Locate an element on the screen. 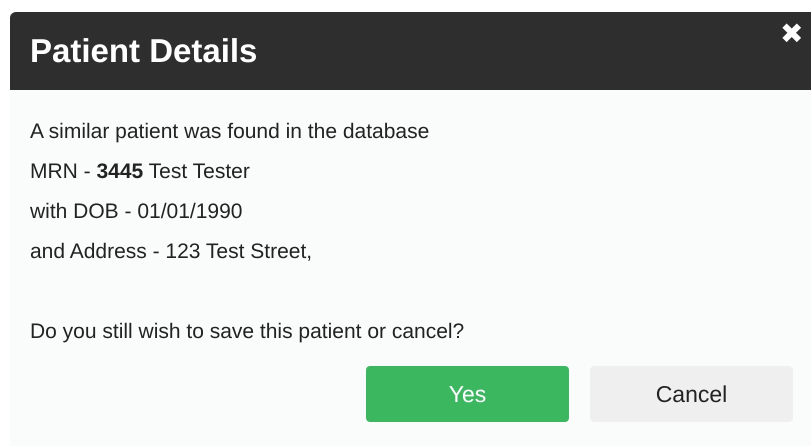 The width and height of the screenshot is (811, 446). cancel-button: Cancel is located at coordinates (691, 394).